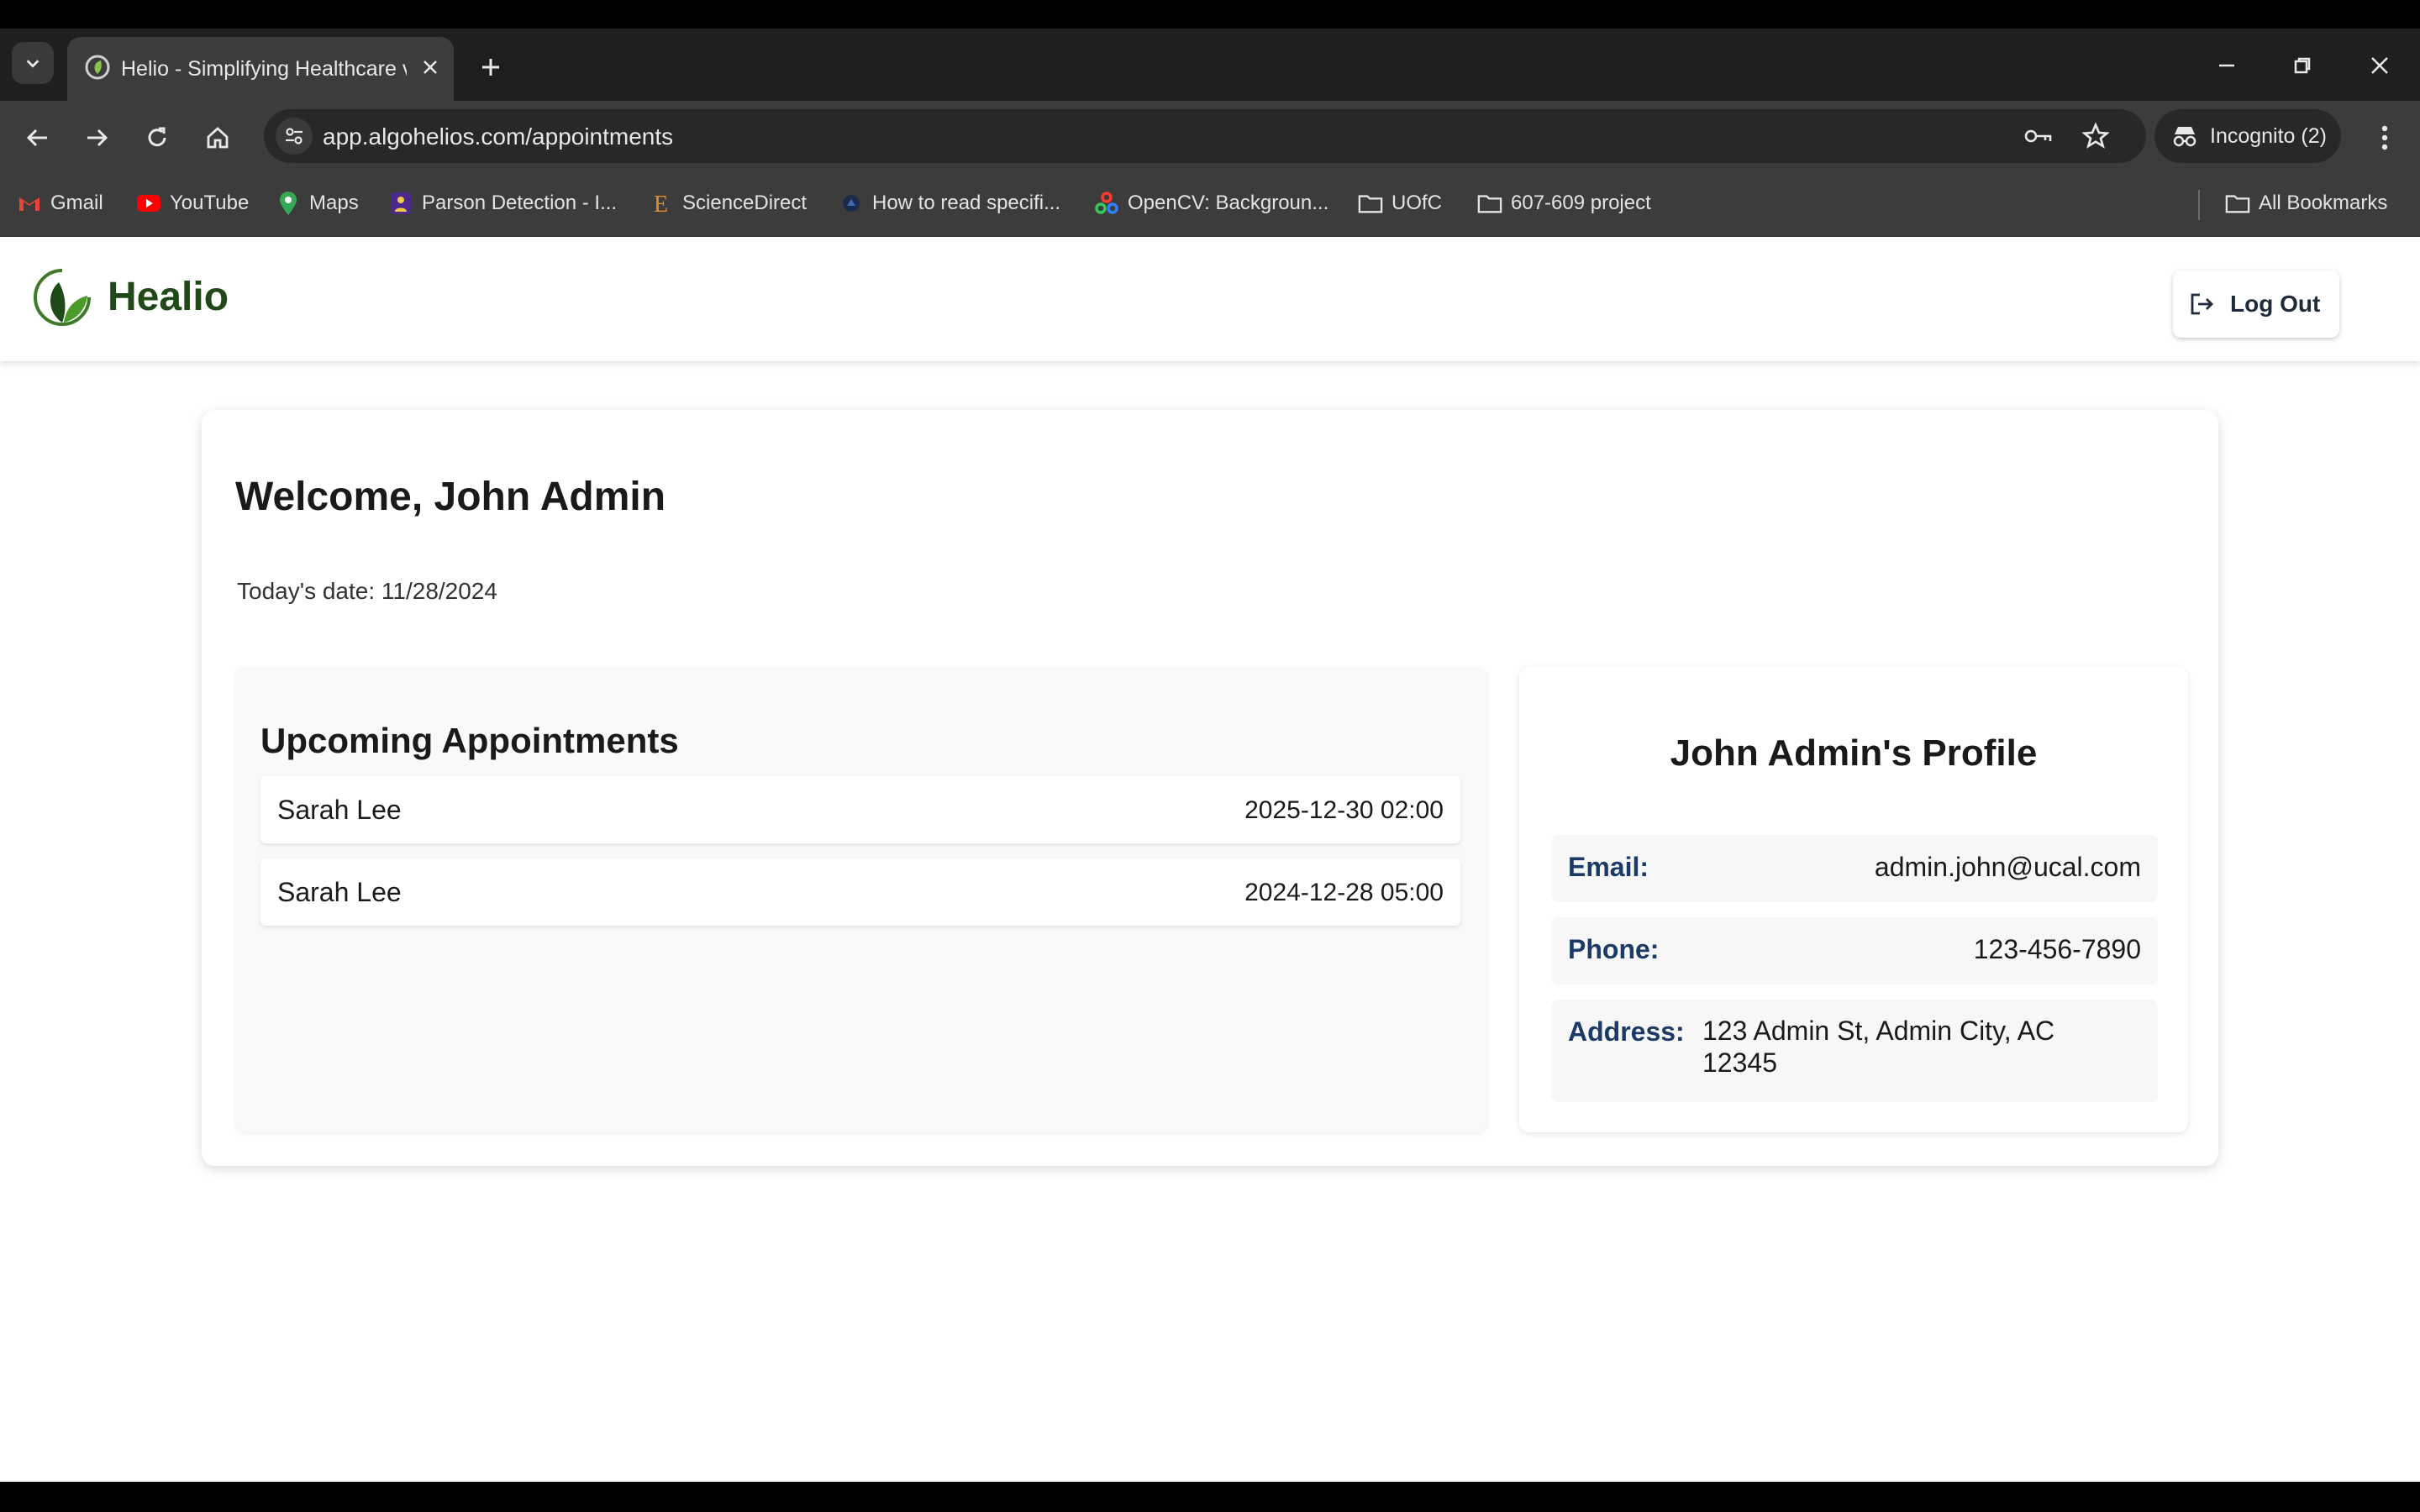 The width and height of the screenshot is (2420, 1512). Describe the element at coordinates (1417, 203) in the screenshot. I see `bookmark-label: UOfC` at that location.